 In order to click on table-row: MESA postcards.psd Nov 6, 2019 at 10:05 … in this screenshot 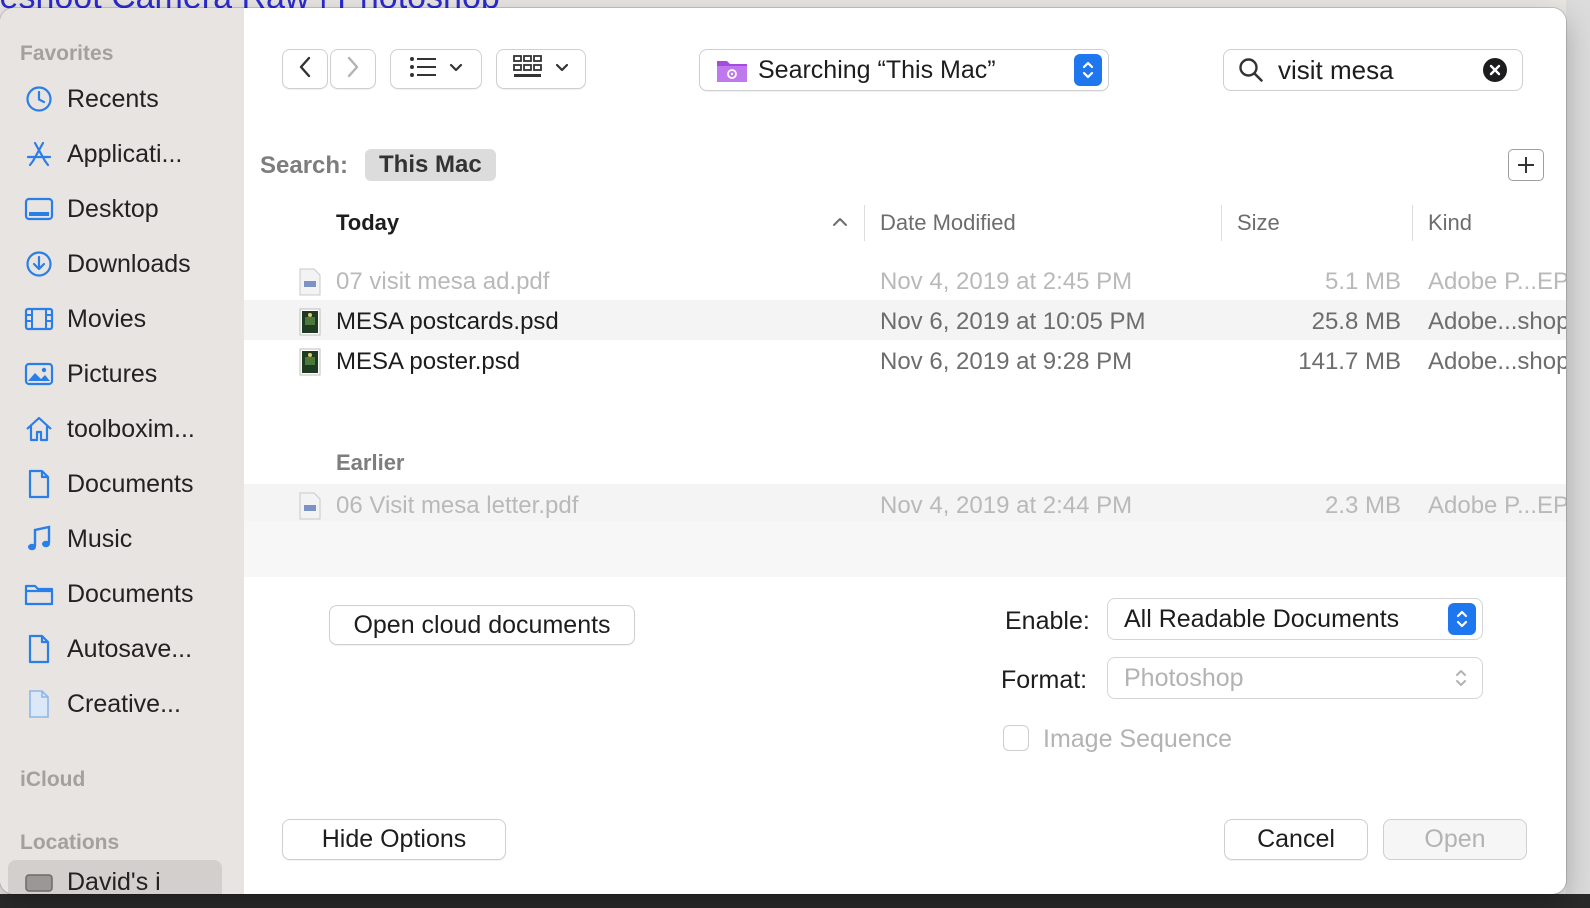, I will do `click(905, 320)`.